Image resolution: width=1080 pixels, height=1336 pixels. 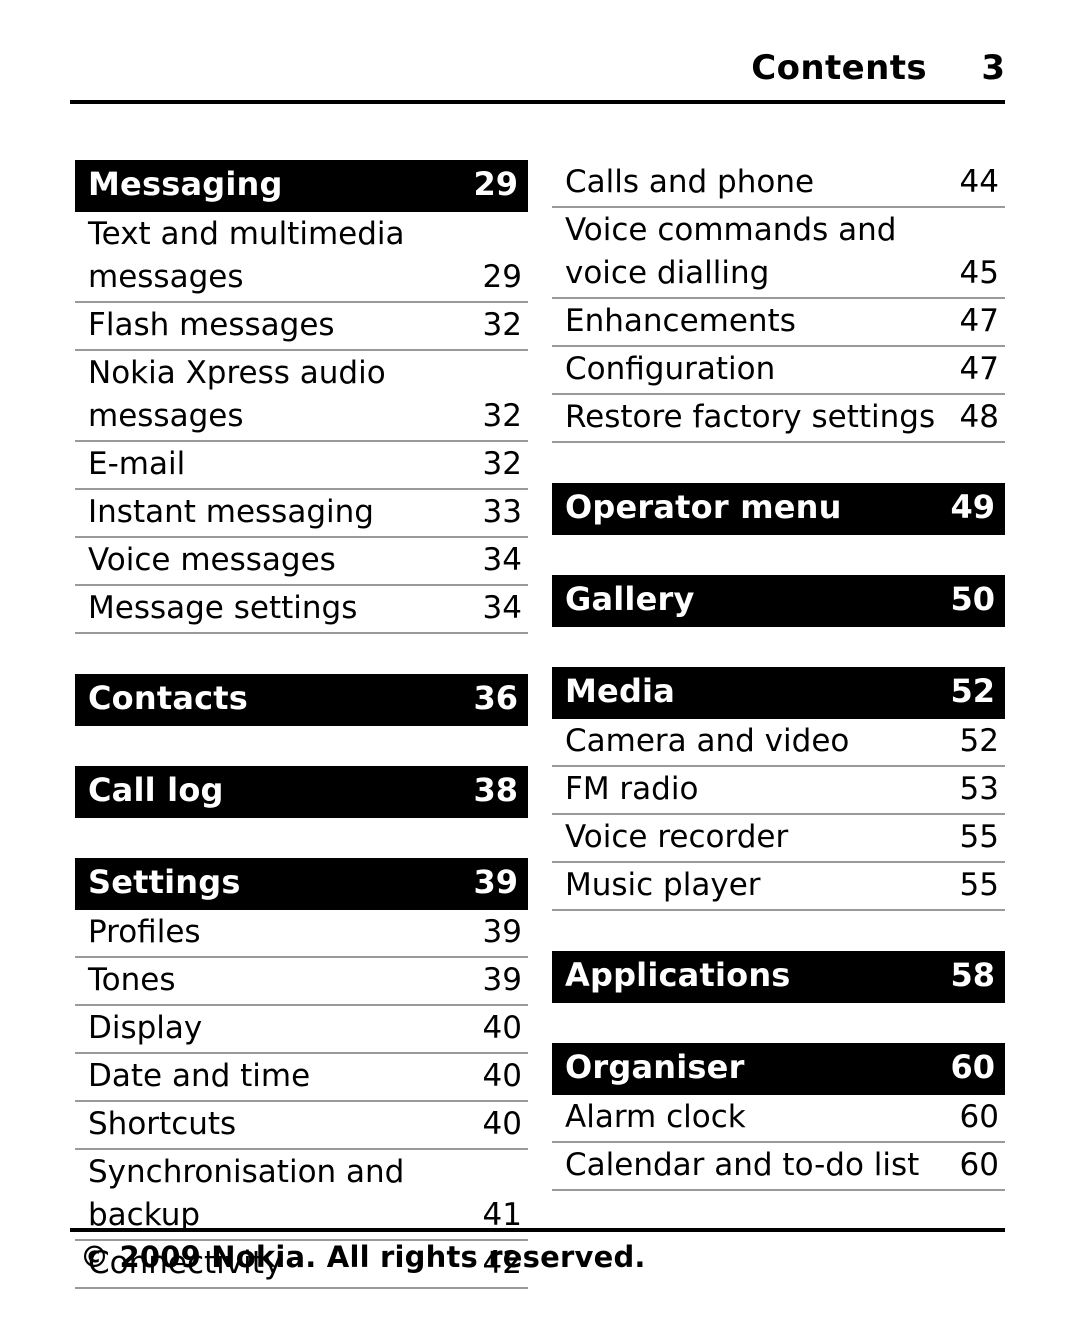 What do you see at coordinates (979, 1117) in the screenshot?
I see `toc-entry-page-number: 60` at bounding box center [979, 1117].